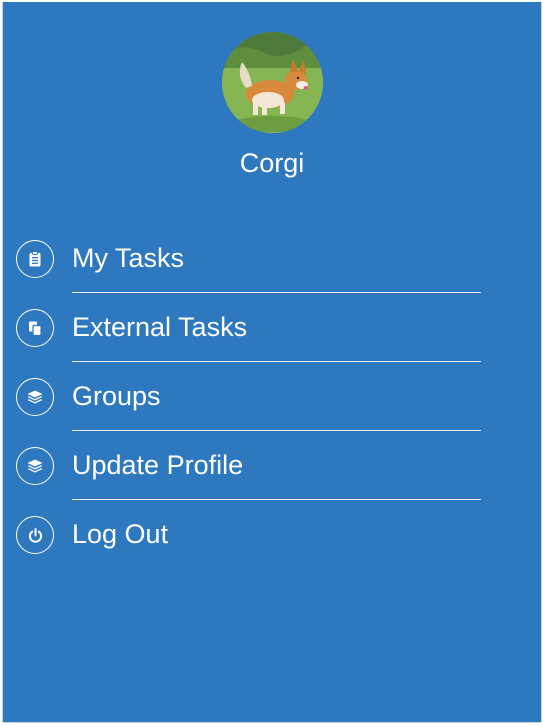 Image resolution: width=543 pixels, height=726 pixels. Describe the element at coordinates (272, 466) in the screenshot. I see `menu-item-update-profile: Update Profile` at that location.